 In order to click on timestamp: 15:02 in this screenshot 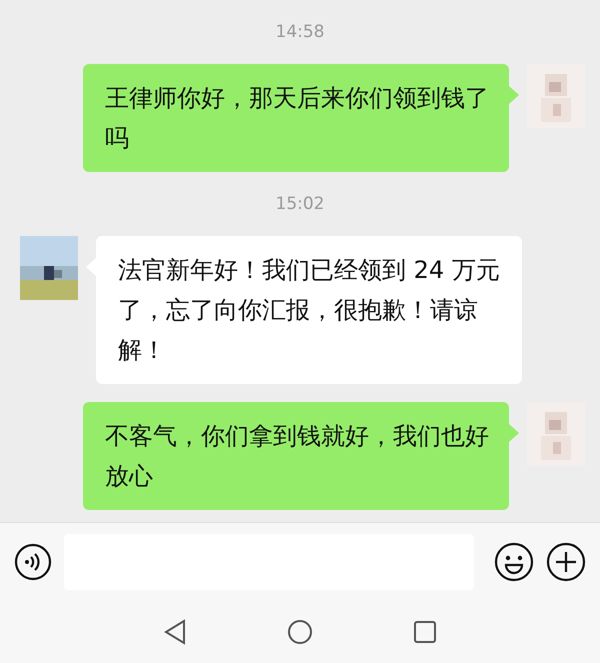, I will do `click(300, 204)`.